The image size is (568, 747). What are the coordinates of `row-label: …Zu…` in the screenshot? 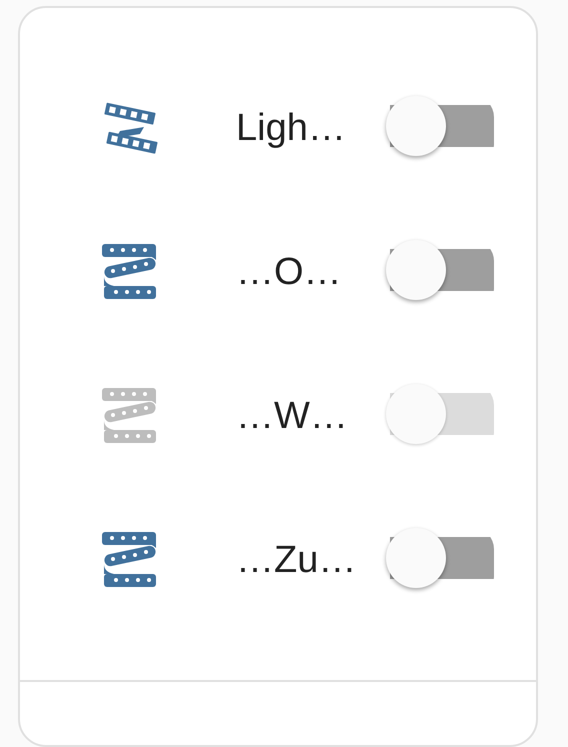 It's located at (297, 560).